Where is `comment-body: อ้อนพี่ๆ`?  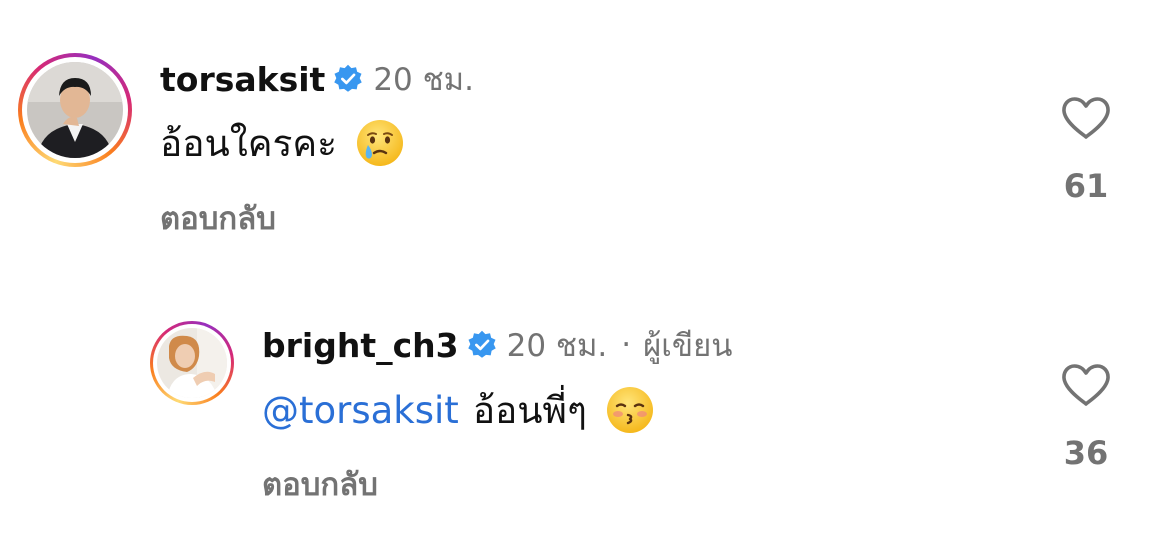
comment-body: อ้อนพี่ๆ is located at coordinates (529, 410).